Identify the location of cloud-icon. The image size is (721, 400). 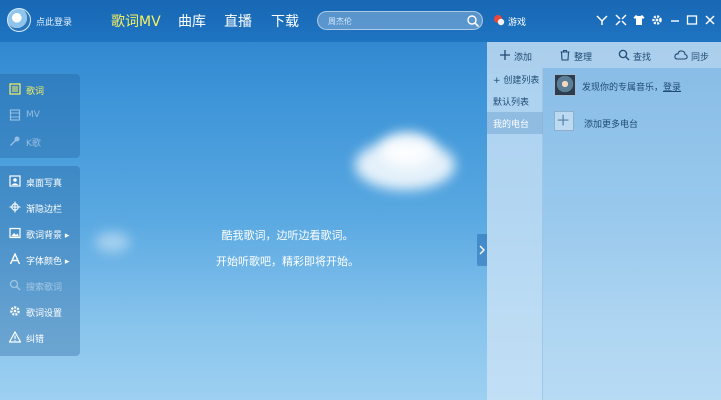
(681, 55).